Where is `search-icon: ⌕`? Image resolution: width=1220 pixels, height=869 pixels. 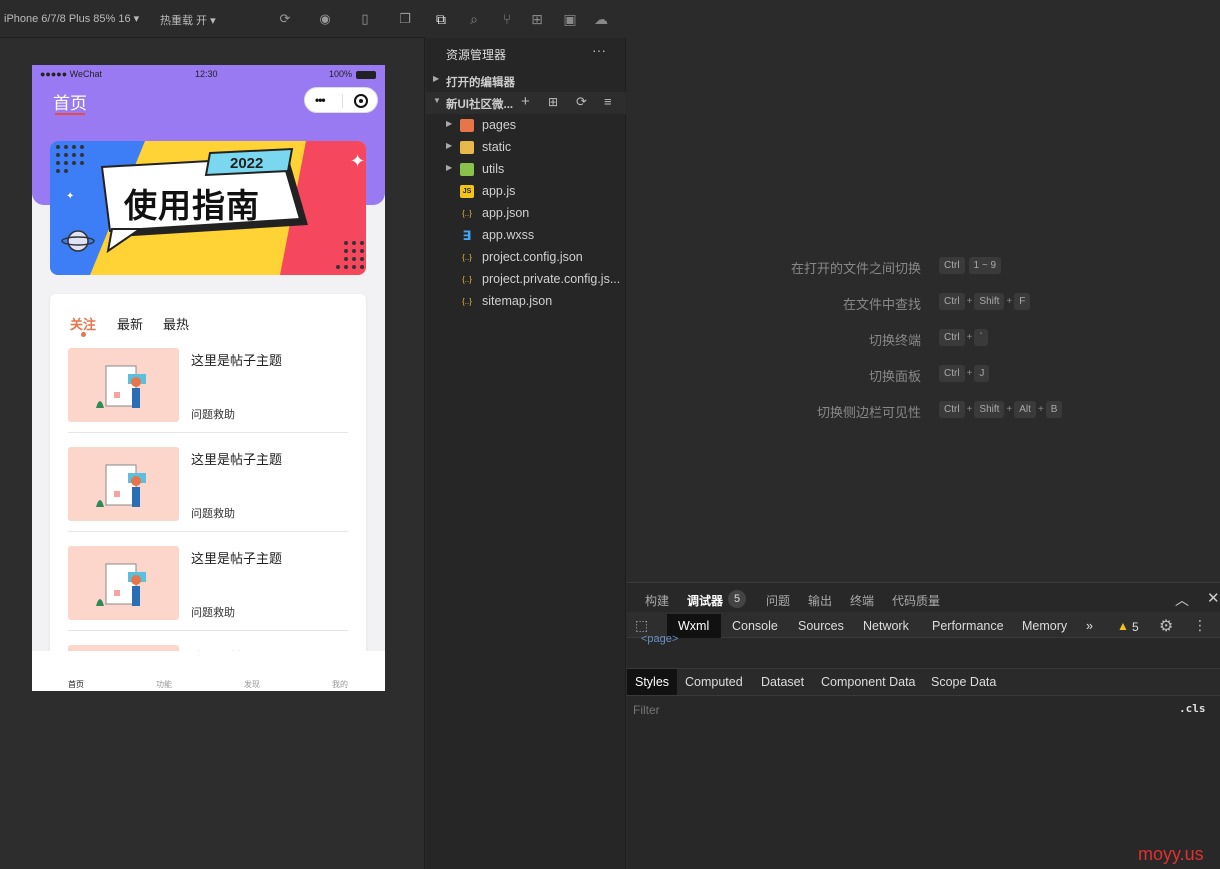 search-icon: ⌕ is located at coordinates (474, 19).